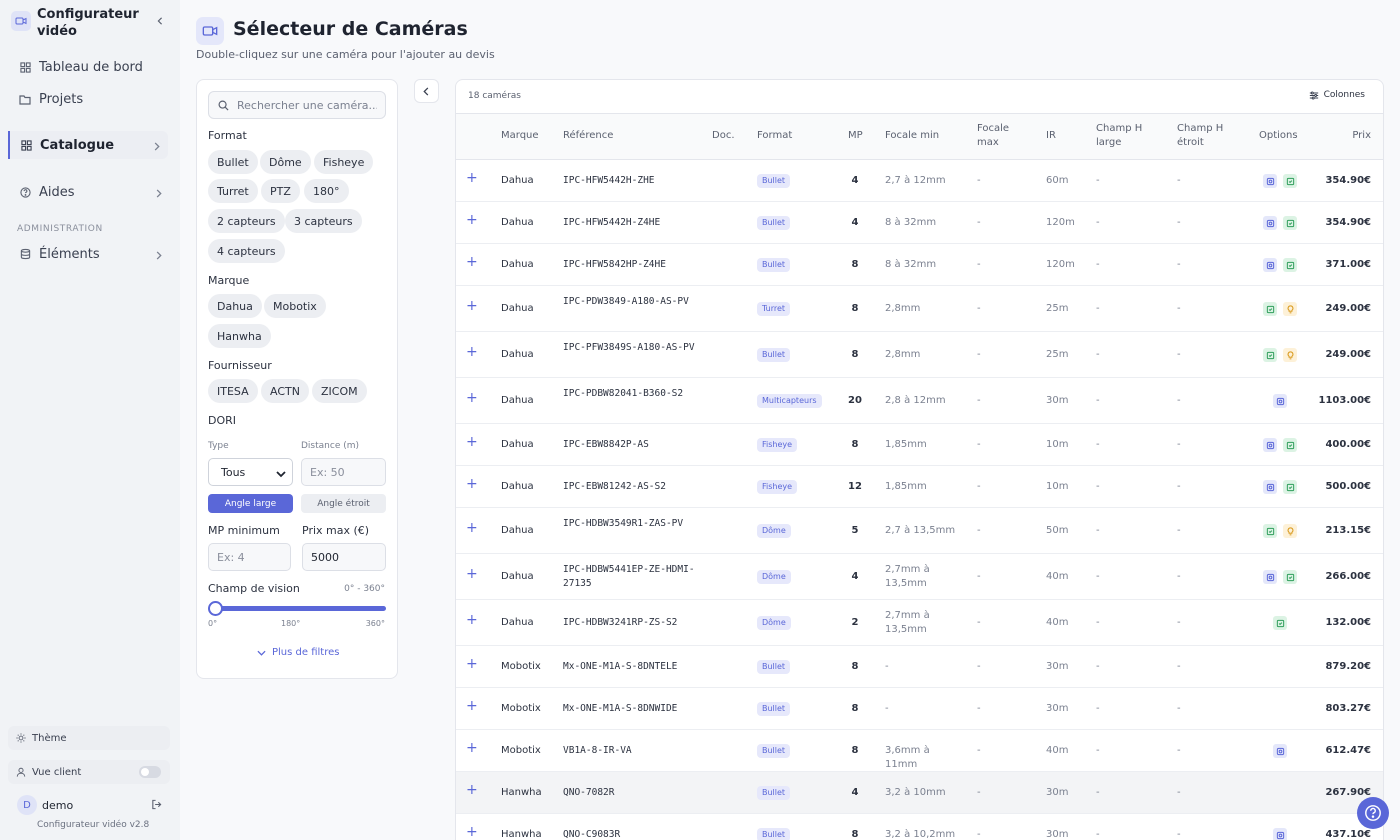 The height and width of the screenshot is (840, 1400). I want to click on columns-button: Colonnes, so click(1337, 95).